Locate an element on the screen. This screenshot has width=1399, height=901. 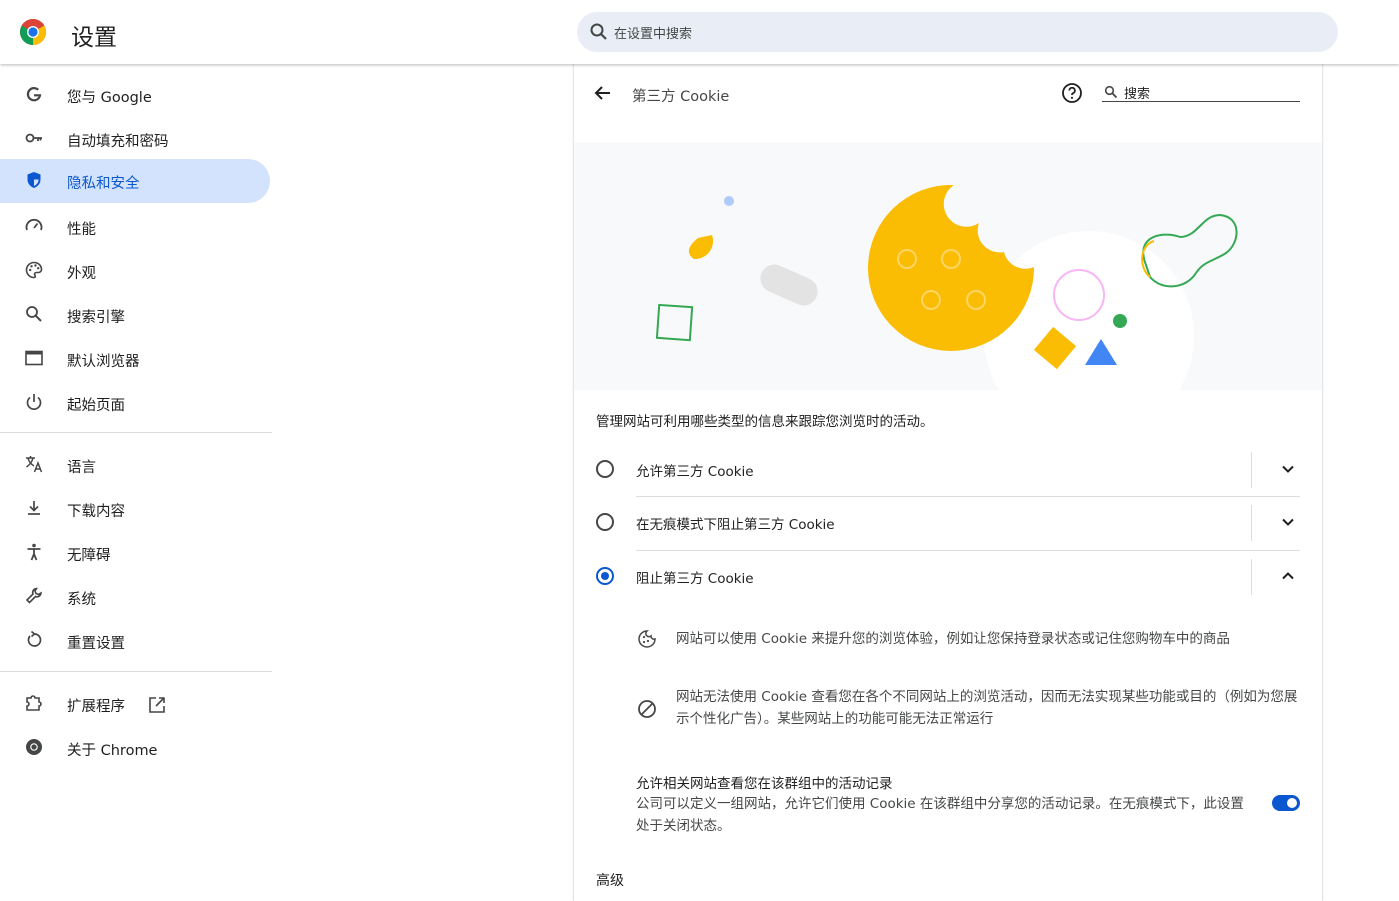
block-icon is located at coordinates (647, 709).